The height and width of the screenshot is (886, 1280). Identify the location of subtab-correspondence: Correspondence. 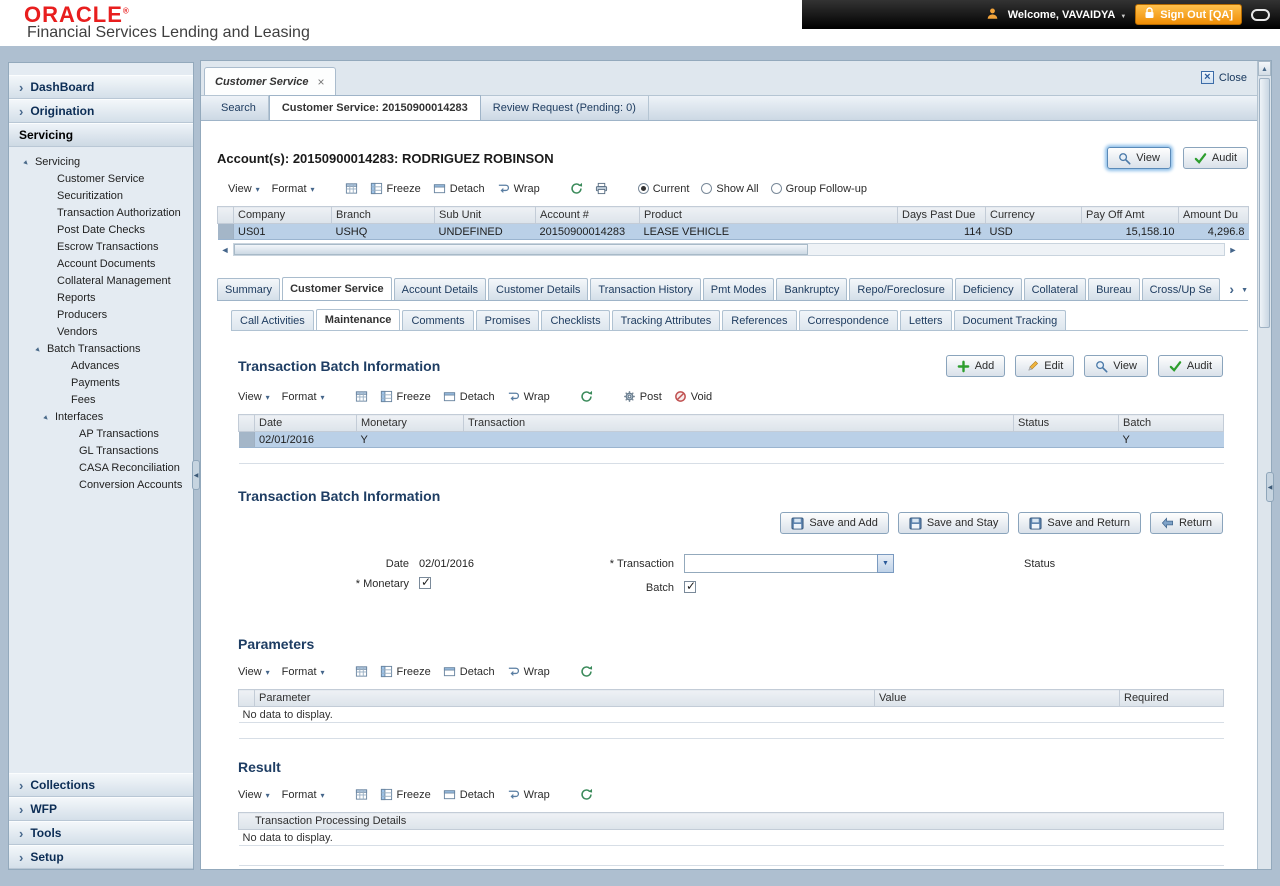
(848, 320).